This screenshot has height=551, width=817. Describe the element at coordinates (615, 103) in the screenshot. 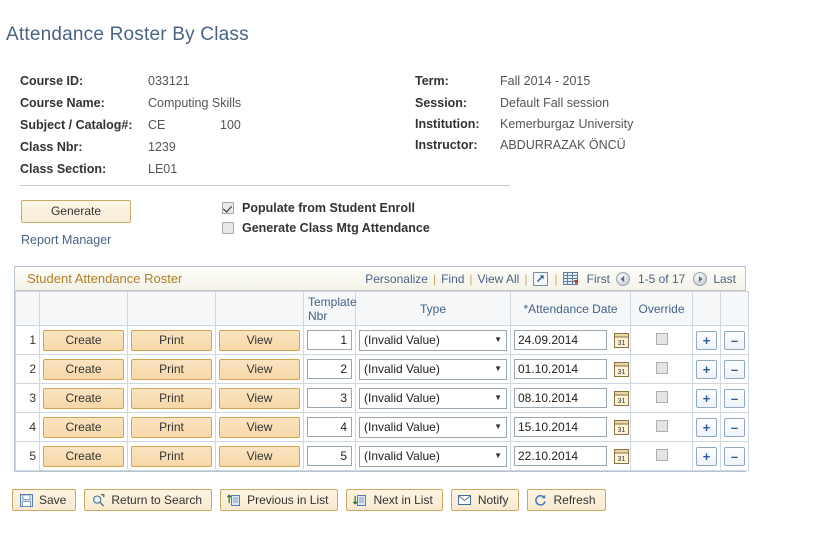

I see `header-field-session: Session: Default Fall session` at that location.